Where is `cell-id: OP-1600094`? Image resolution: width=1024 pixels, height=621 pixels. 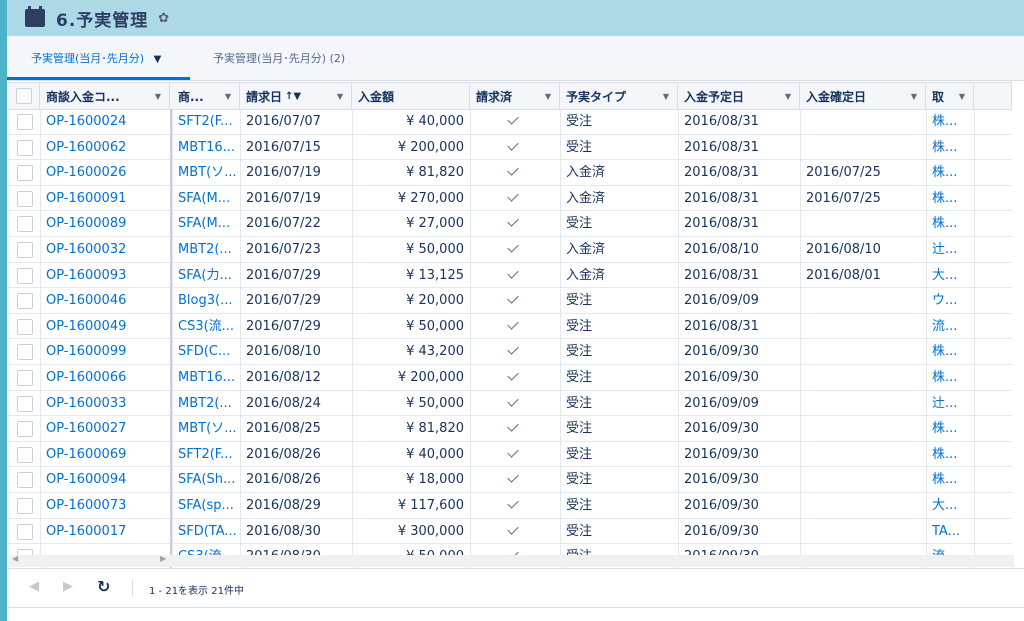 cell-id: OP-1600094 is located at coordinates (105, 479).